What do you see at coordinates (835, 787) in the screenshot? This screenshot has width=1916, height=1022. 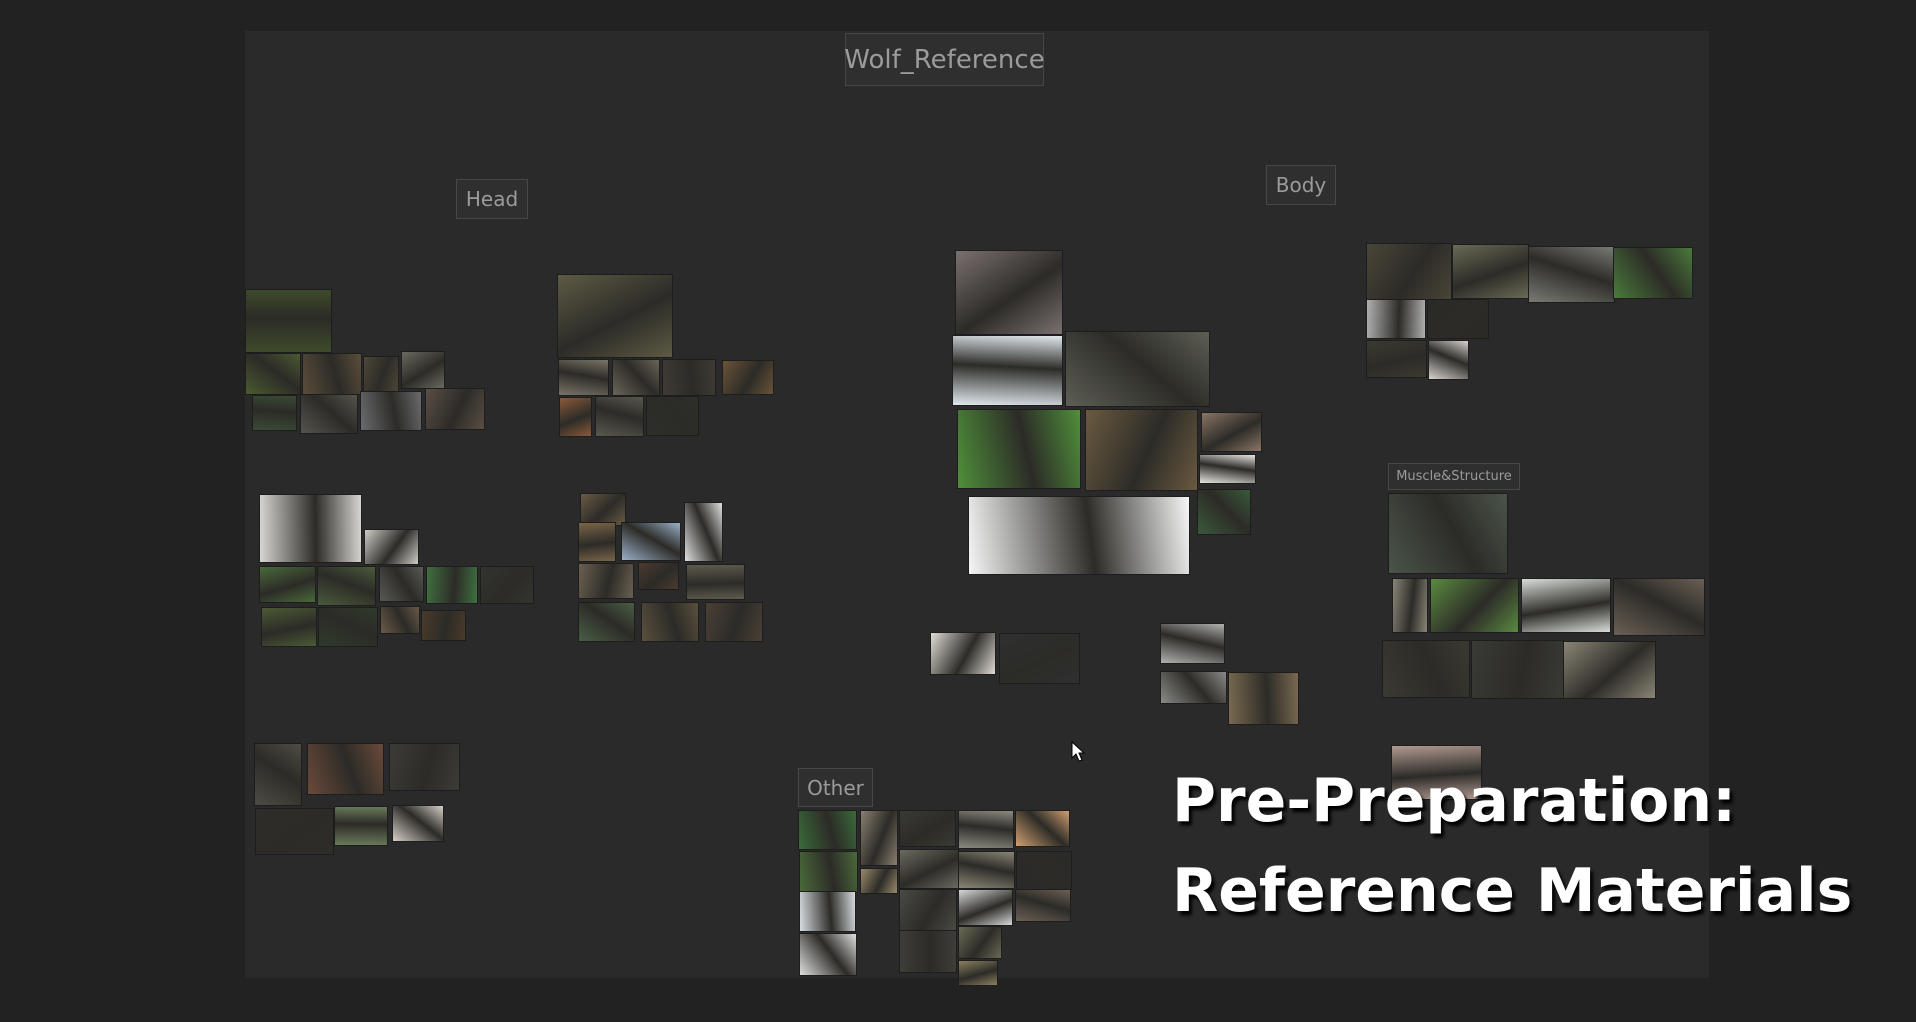 I see `group-label-other: Other` at bounding box center [835, 787].